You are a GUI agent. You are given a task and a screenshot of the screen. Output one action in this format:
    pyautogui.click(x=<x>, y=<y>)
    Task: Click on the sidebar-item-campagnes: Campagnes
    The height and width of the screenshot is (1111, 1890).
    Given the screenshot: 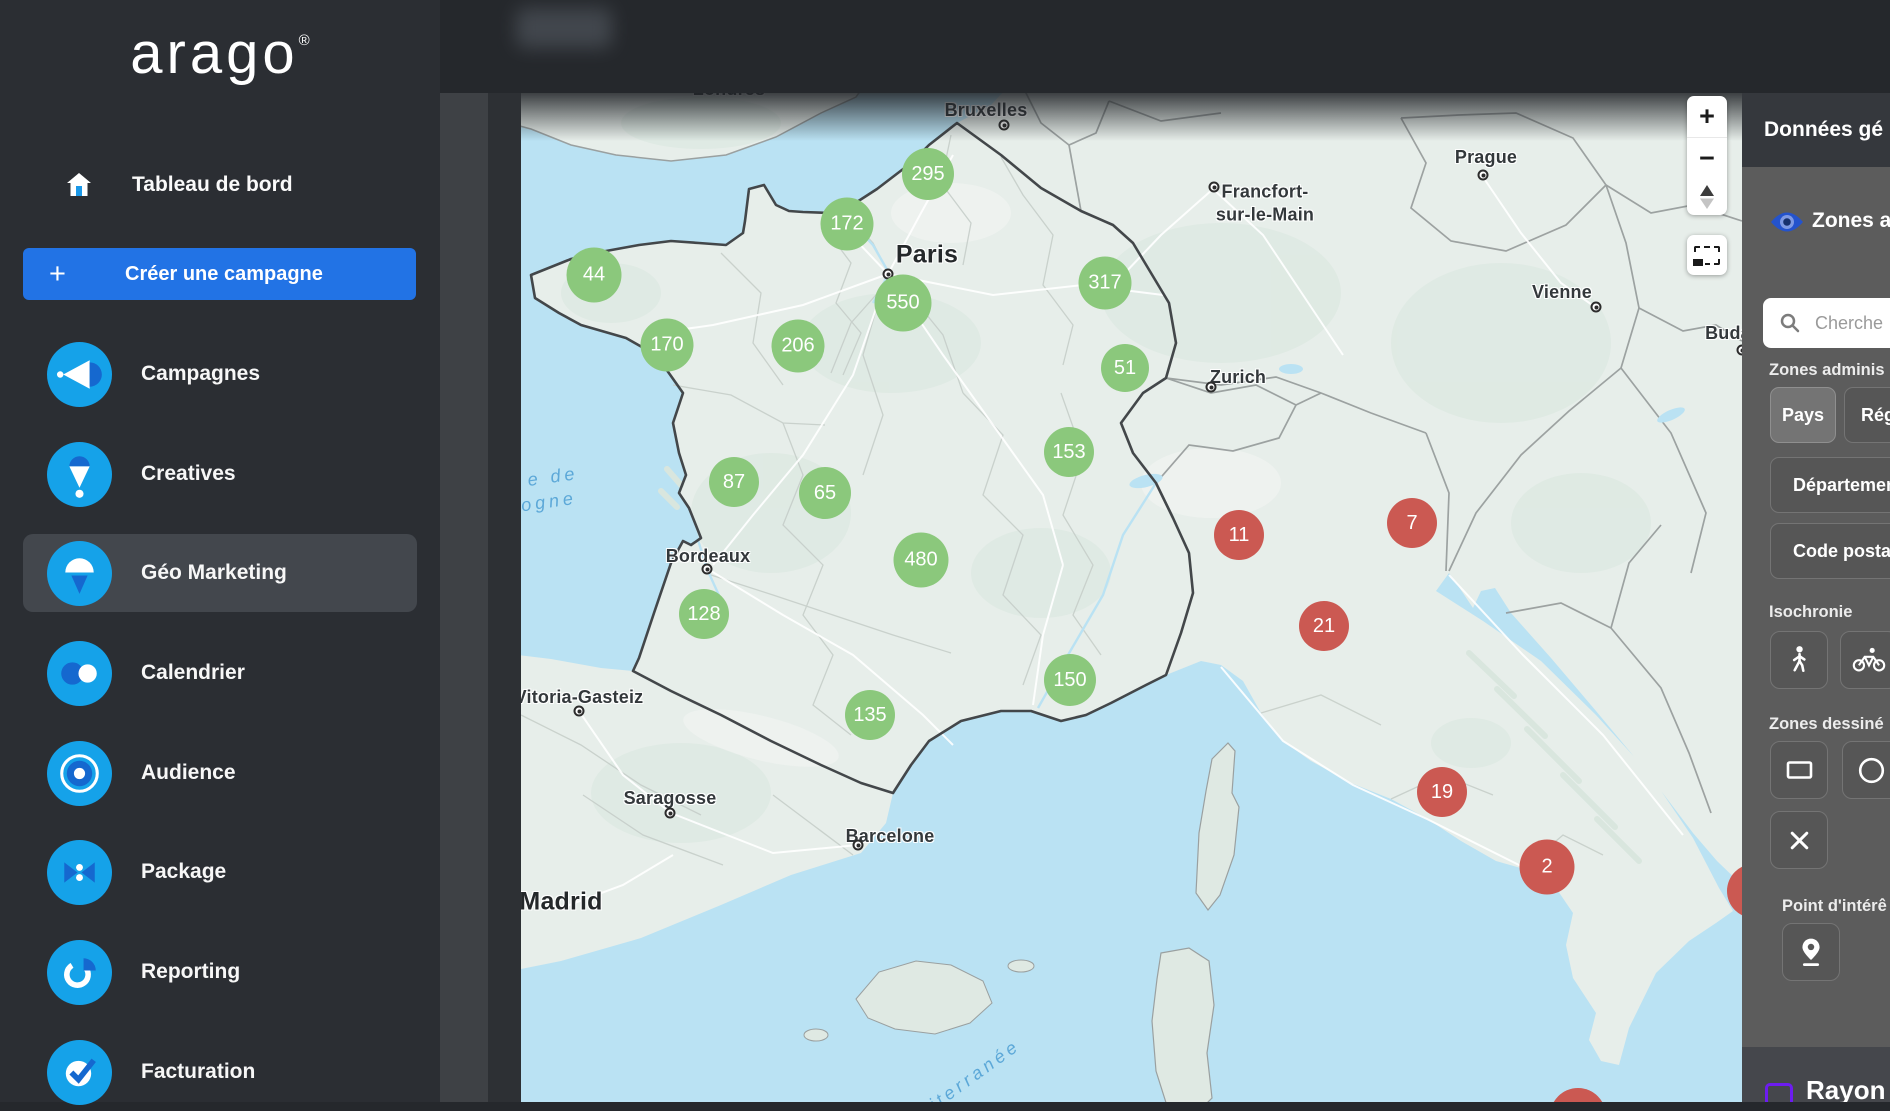 What is the action you would take?
    pyautogui.click(x=220, y=374)
    